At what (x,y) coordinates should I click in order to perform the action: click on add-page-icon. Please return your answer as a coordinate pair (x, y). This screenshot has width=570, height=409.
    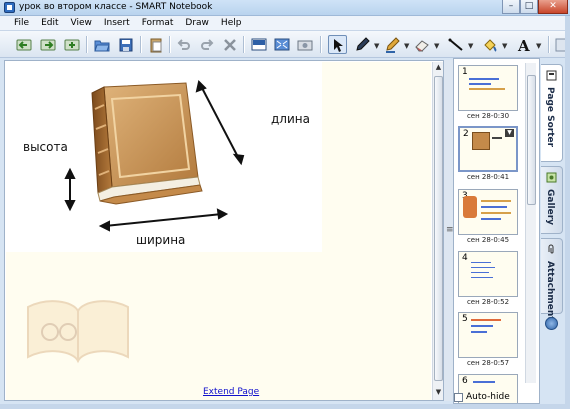
    Looking at the image, I should click on (71, 44).